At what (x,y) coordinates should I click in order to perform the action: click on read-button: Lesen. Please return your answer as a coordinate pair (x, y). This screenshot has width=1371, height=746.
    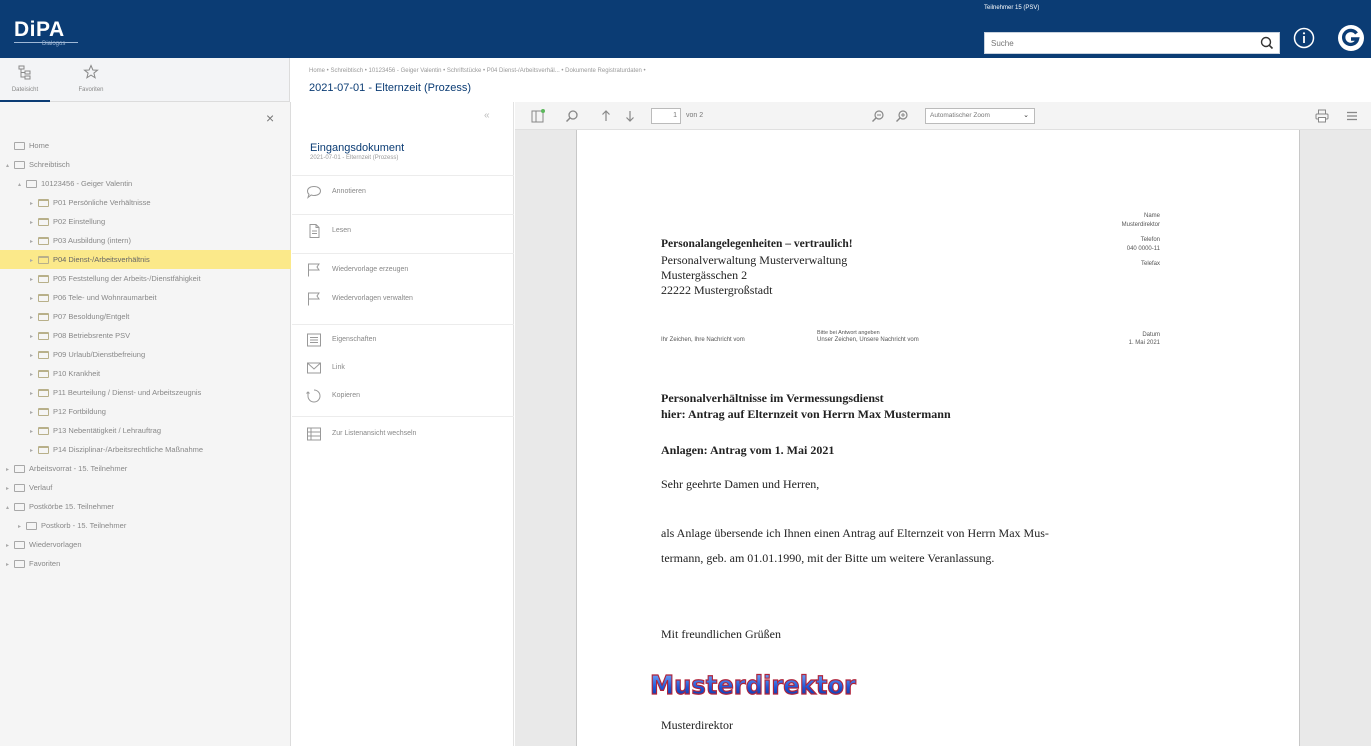
    Looking at the image, I should click on (403, 231).